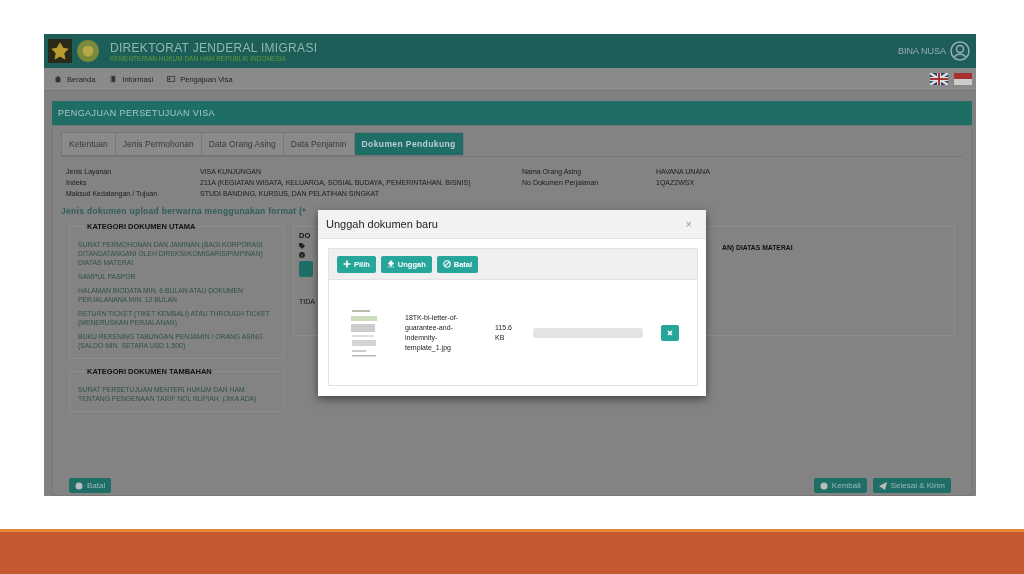  What do you see at coordinates (382, 224) in the screenshot?
I see `dialog-title: Unggah dokumen baru` at bounding box center [382, 224].